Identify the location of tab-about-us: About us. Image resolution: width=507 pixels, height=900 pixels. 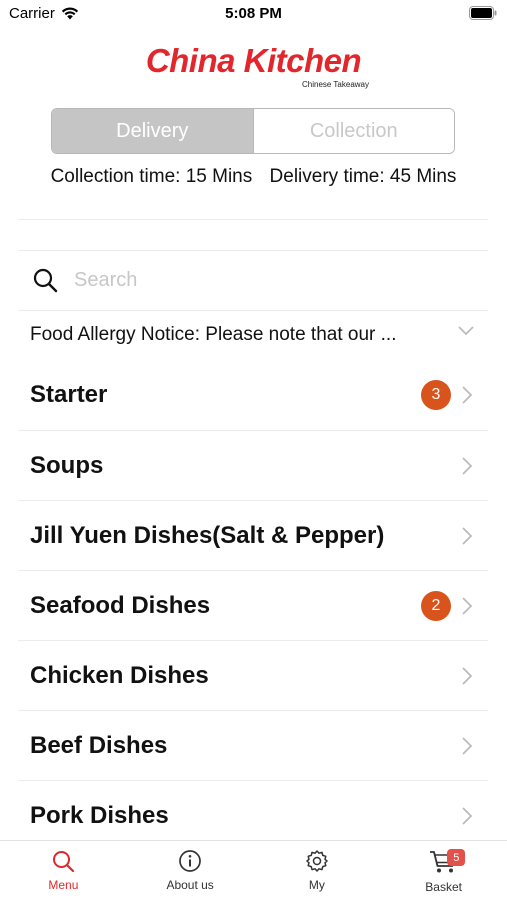
(190, 870).